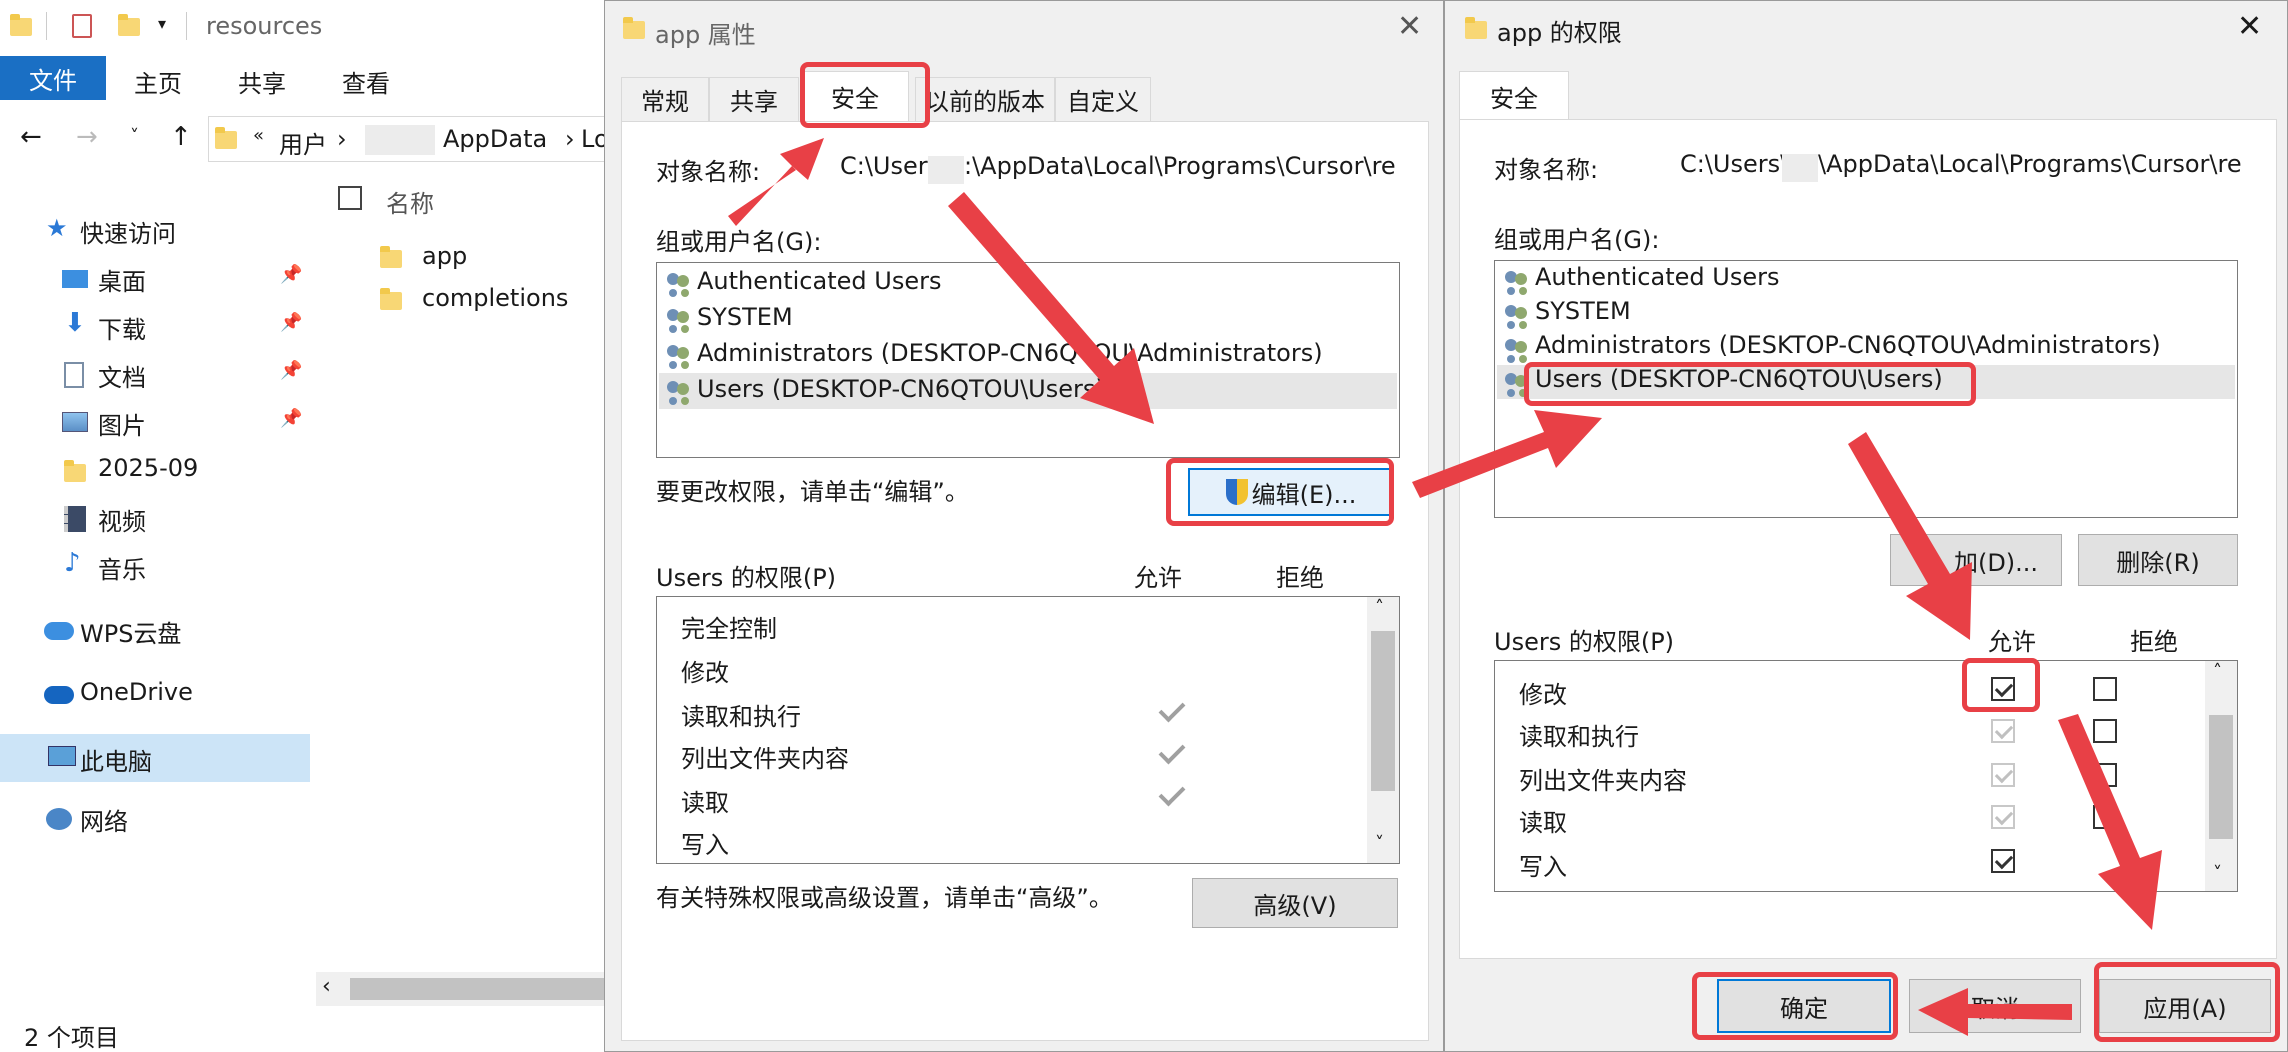 This screenshot has height=1052, width=2288. What do you see at coordinates (1172, 751) in the screenshot?
I see `allow-check-list-folder` at bounding box center [1172, 751].